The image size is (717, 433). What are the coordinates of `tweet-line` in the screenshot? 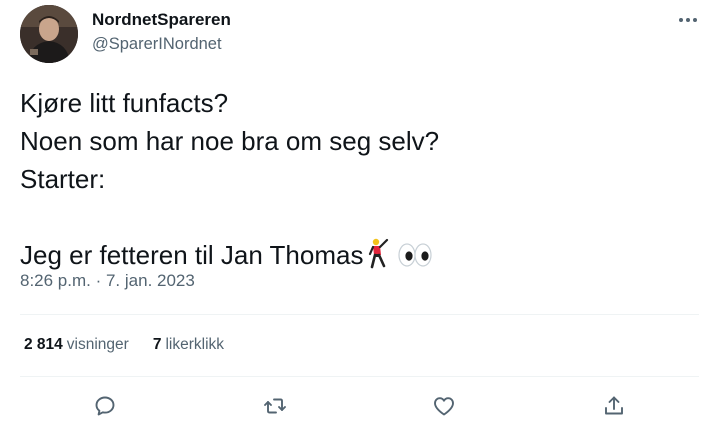 It's located at (360, 217).